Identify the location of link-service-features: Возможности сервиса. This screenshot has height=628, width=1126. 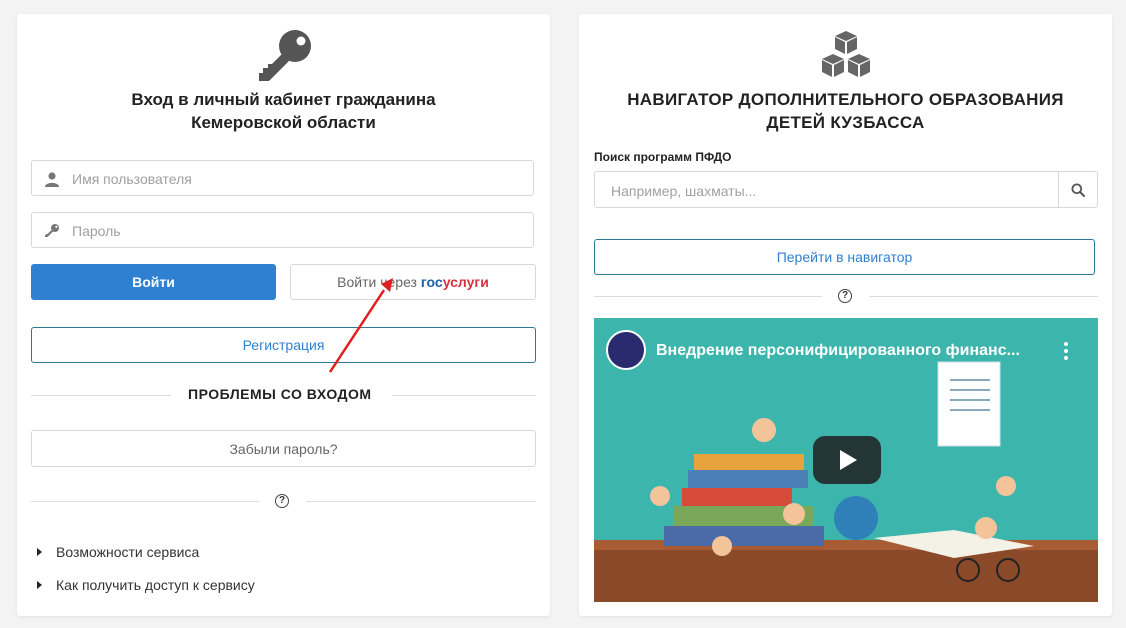
(118, 552).